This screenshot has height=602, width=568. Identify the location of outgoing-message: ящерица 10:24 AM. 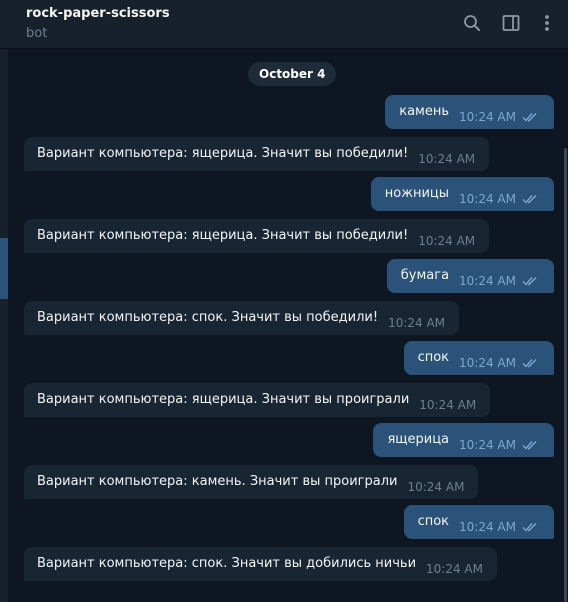
(463, 440).